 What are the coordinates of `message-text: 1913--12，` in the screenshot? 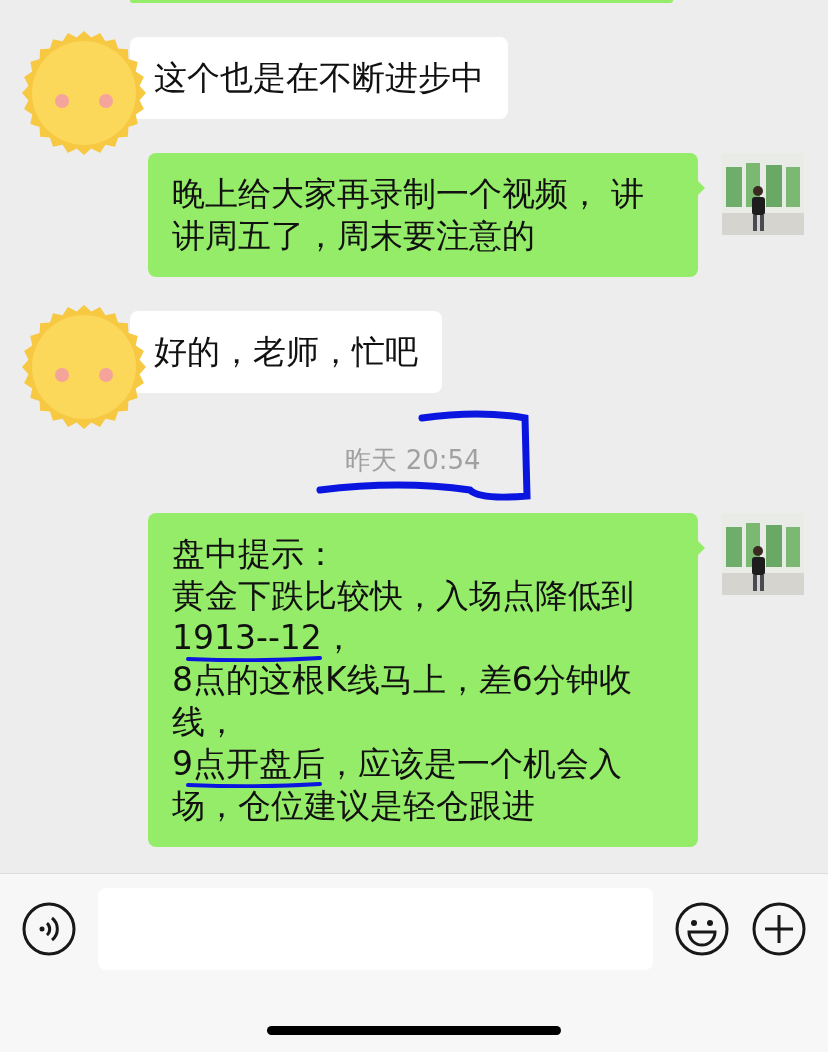 It's located at (264, 638).